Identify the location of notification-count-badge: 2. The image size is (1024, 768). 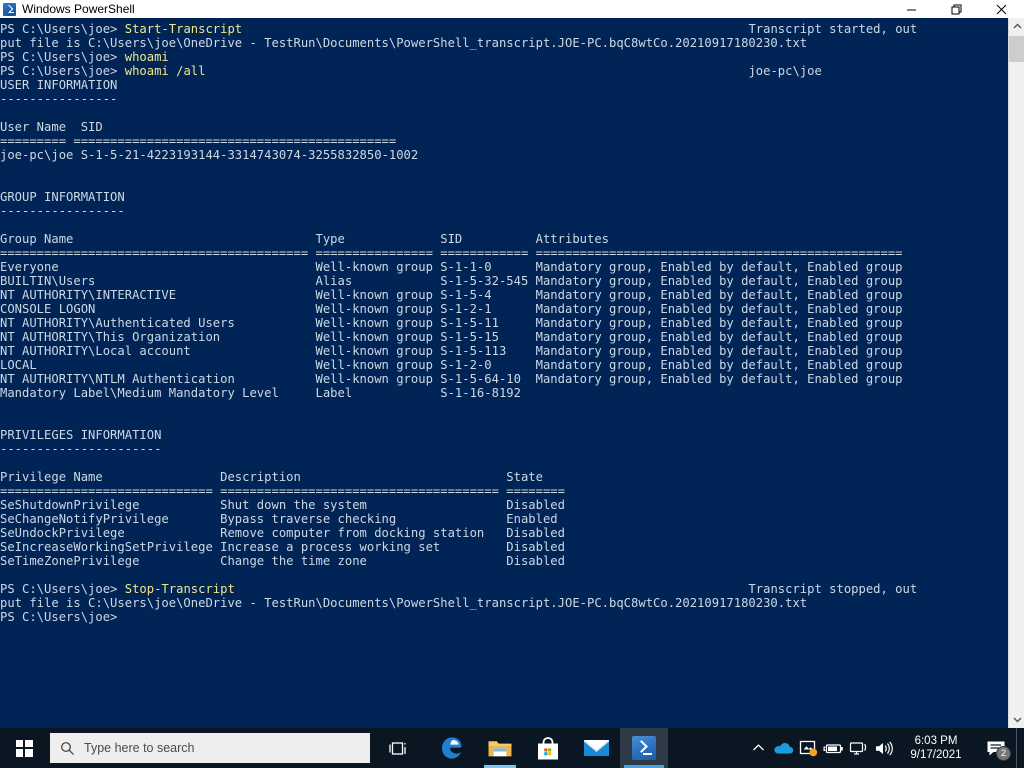
(1003, 753).